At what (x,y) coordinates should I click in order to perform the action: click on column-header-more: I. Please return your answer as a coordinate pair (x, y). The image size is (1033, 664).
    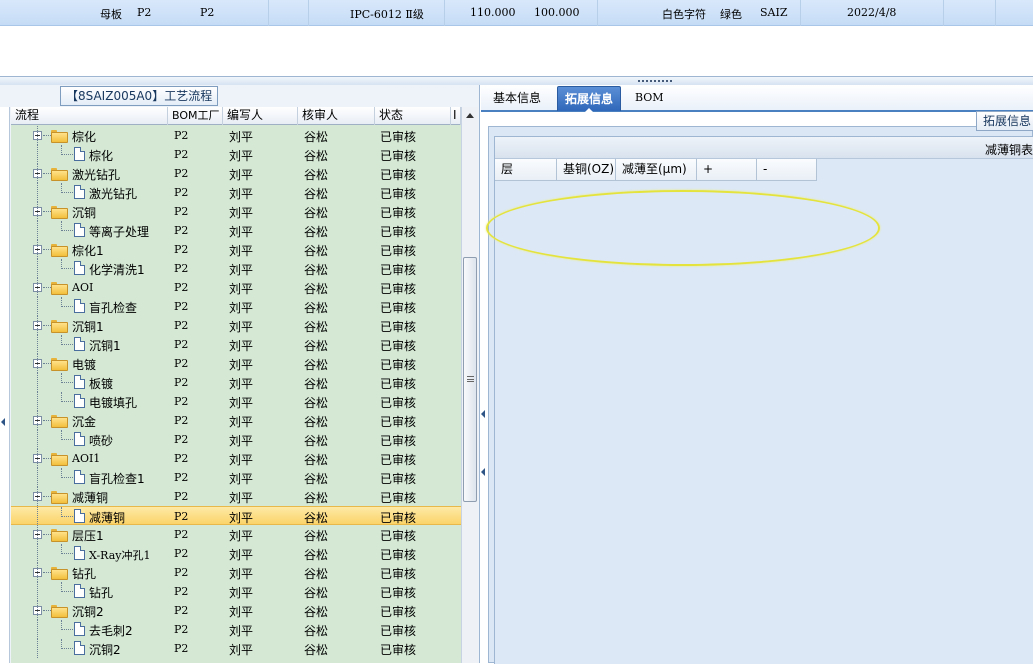
    Looking at the image, I should click on (456, 116).